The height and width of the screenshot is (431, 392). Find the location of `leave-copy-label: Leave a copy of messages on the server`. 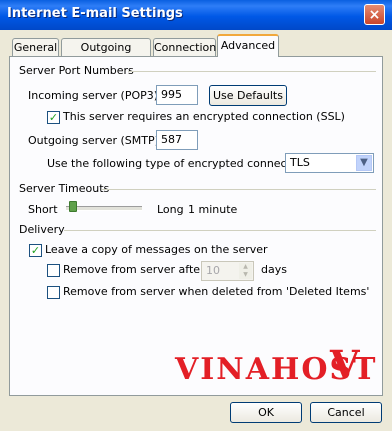

leave-copy-label: Leave a copy of messages on the server is located at coordinates (156, 249).